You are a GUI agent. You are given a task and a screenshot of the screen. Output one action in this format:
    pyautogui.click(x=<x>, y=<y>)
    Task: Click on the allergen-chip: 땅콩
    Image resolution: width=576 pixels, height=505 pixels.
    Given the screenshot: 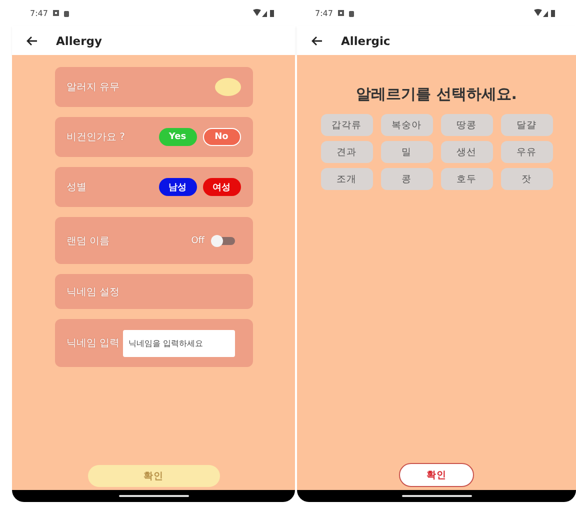 What is the action you would take?
    pyautogui.click(x=466, y=125)
    